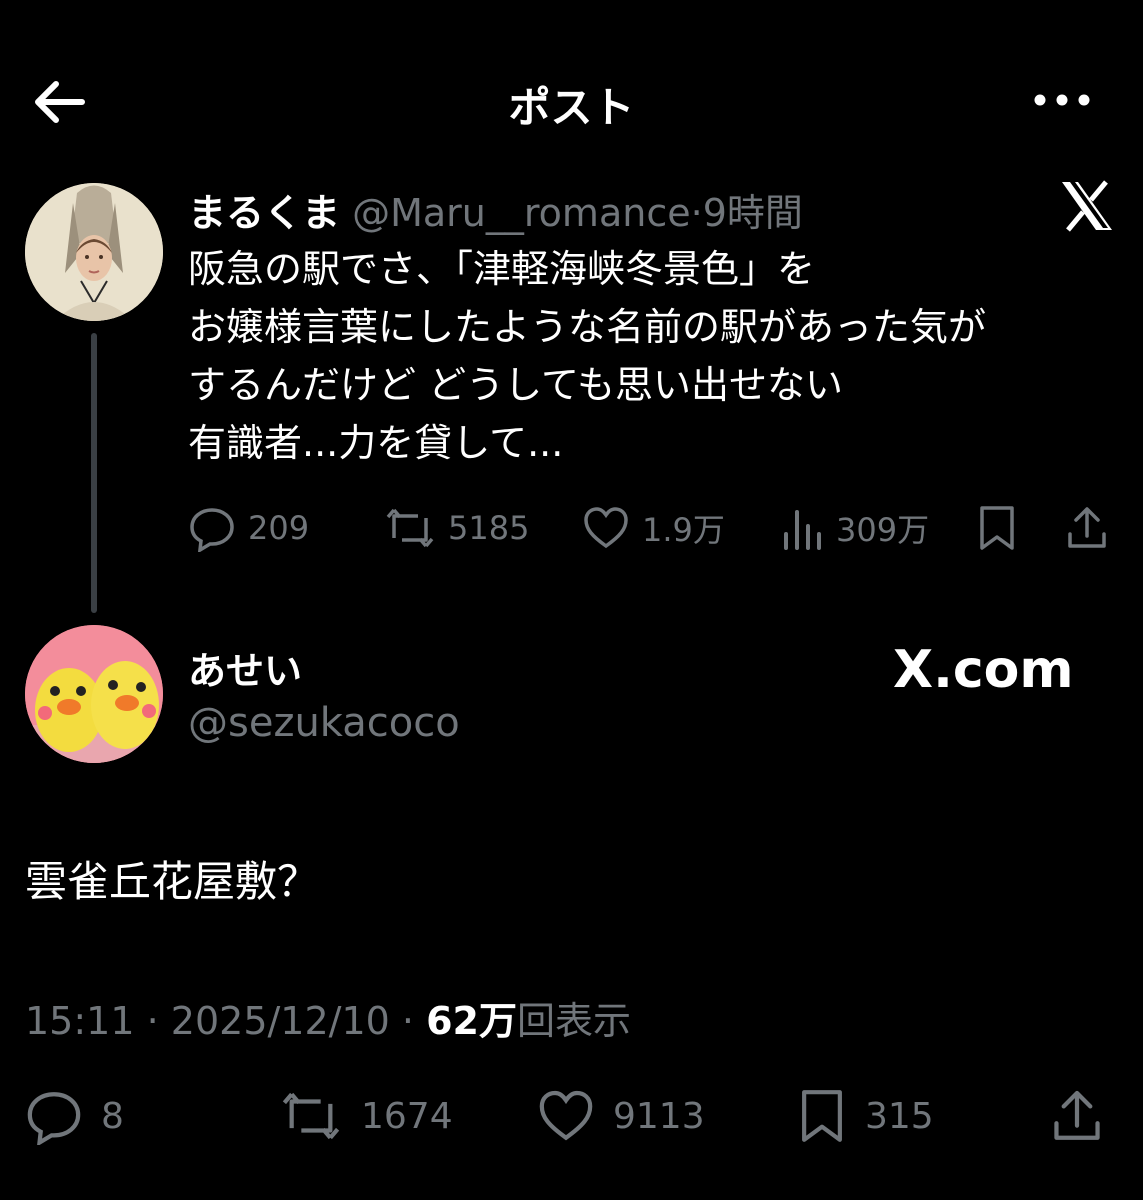  Describe the element at coordinates (683, 530) in the screenshot. I see `like-count: 1.9万` at that location.